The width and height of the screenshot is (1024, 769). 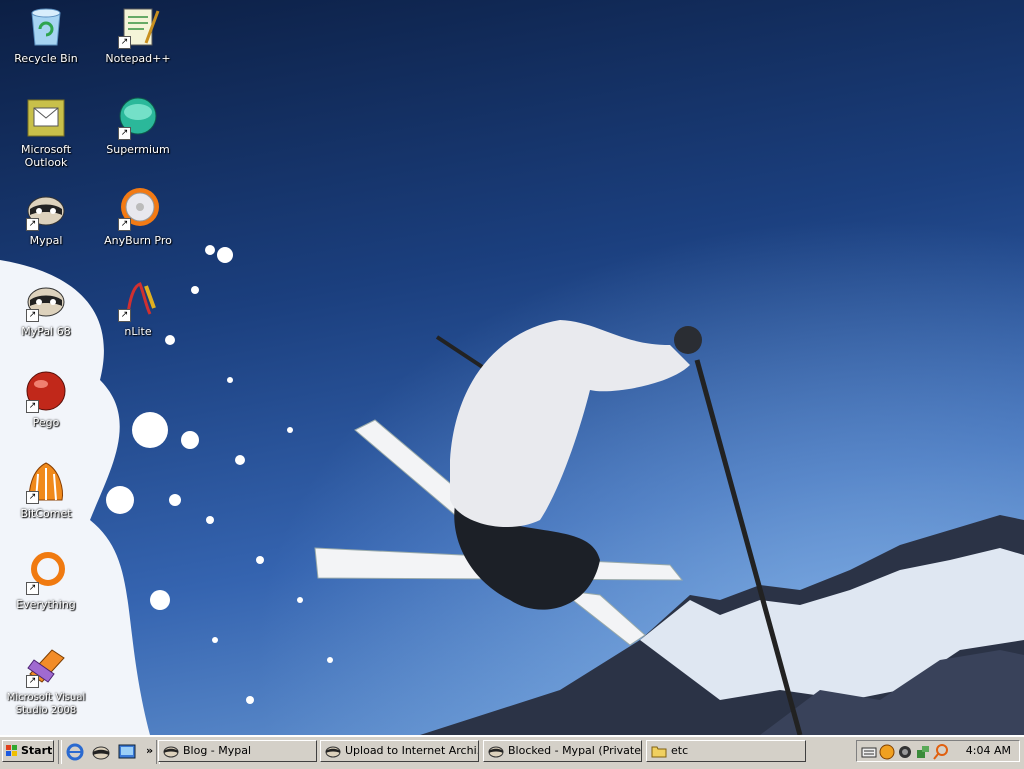 I want to click on anyburn-icon: ↗, so click(x=138, y=209).